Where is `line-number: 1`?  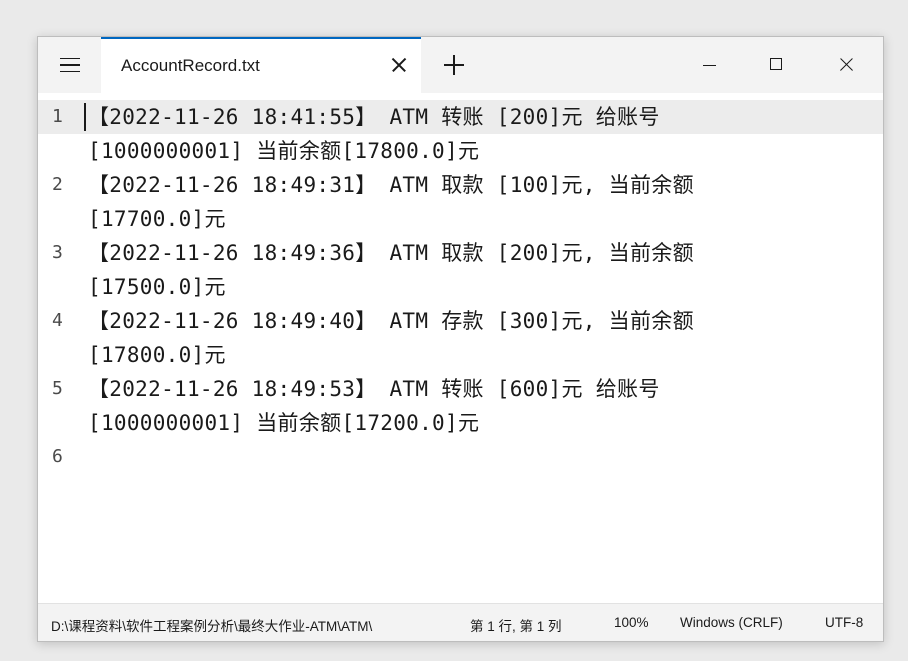
line-number: 1 is located at coordinates (57, 116).